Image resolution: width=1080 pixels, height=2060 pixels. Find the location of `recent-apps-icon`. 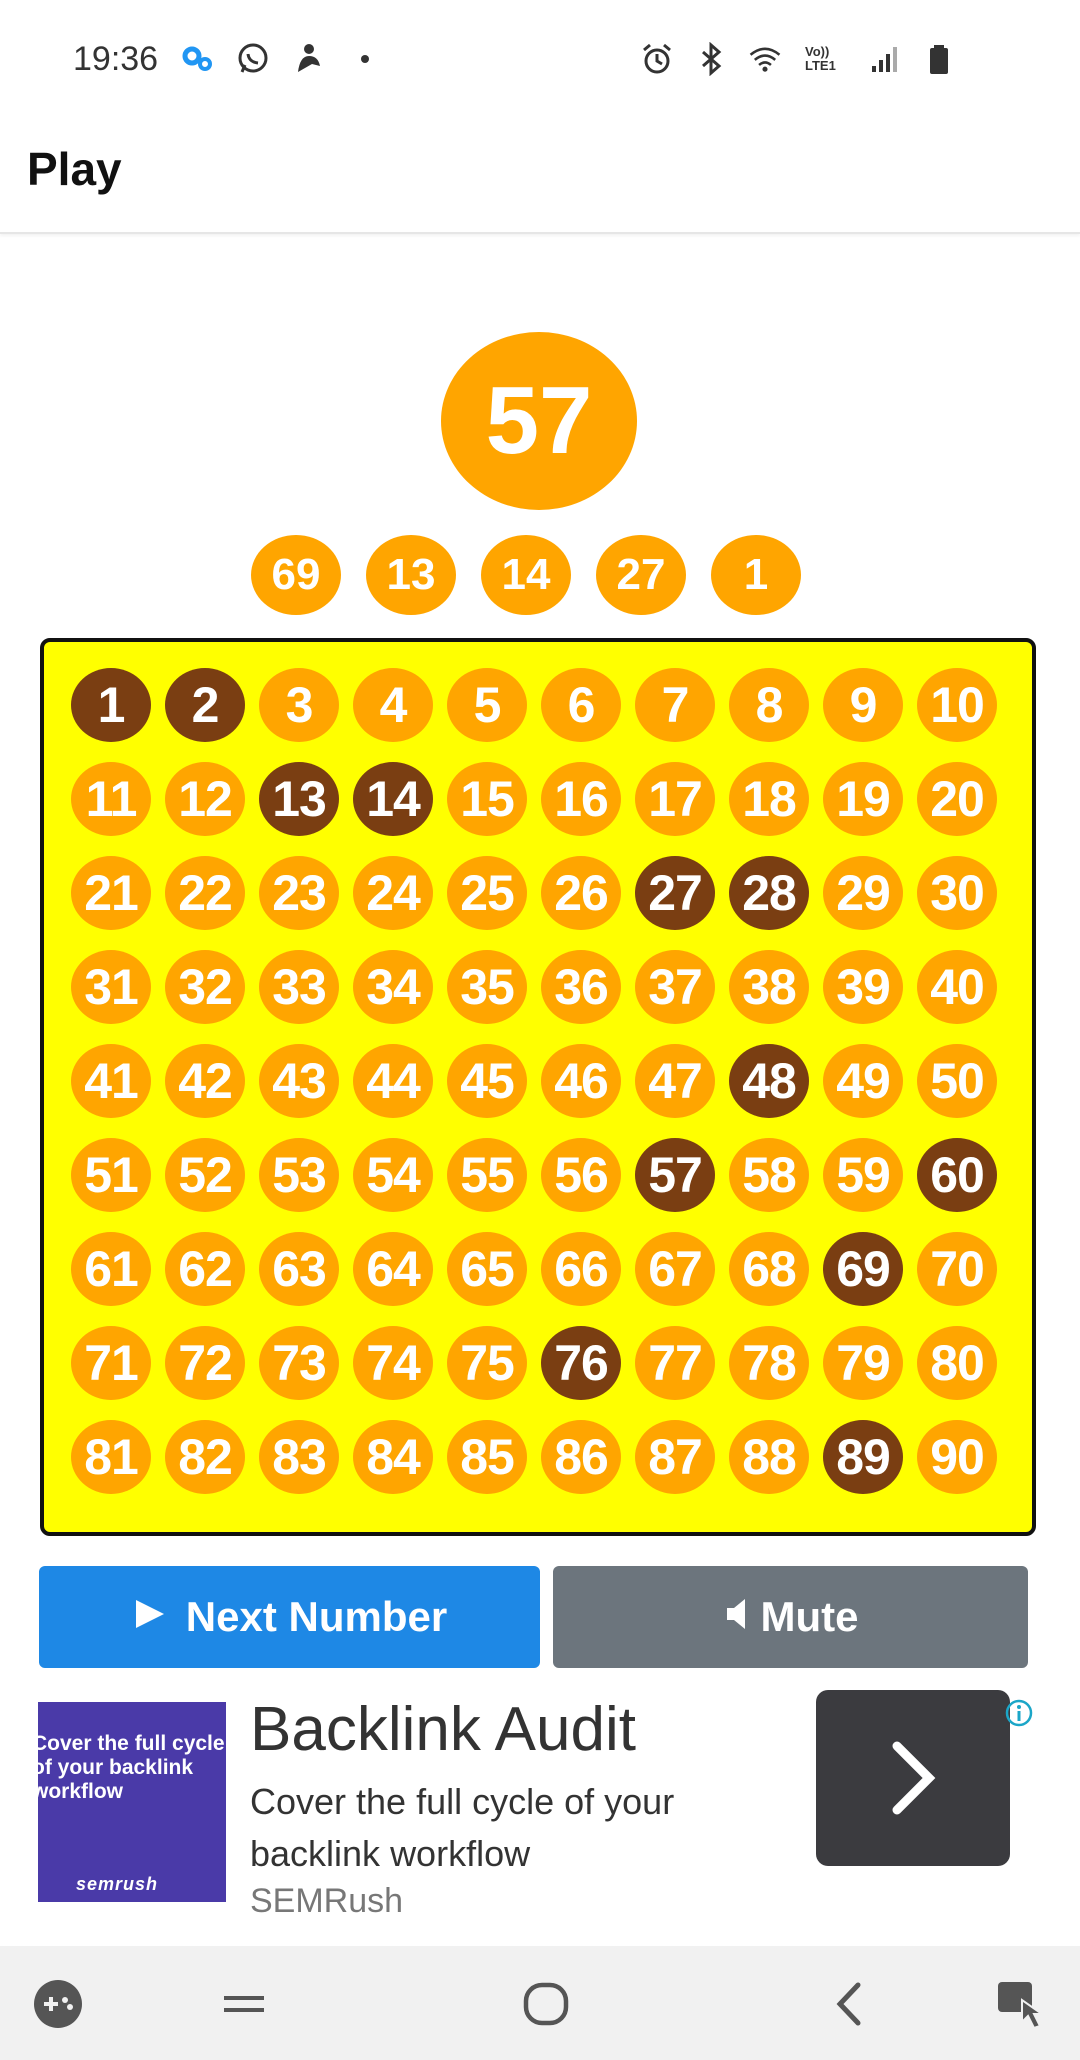

recent-apps-icon is located at coordinates (244, 2004).